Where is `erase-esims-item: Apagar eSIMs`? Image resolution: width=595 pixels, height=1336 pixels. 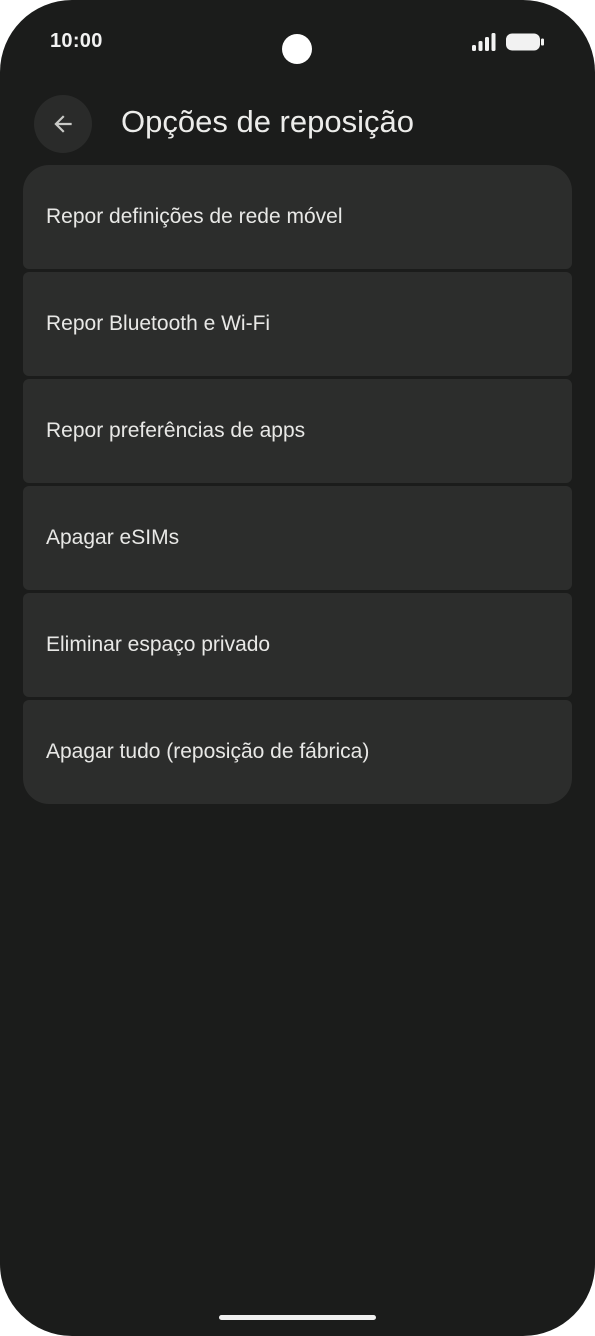 erase-esims-item: Apagar eSIMs is located at coordinates (297, 538).